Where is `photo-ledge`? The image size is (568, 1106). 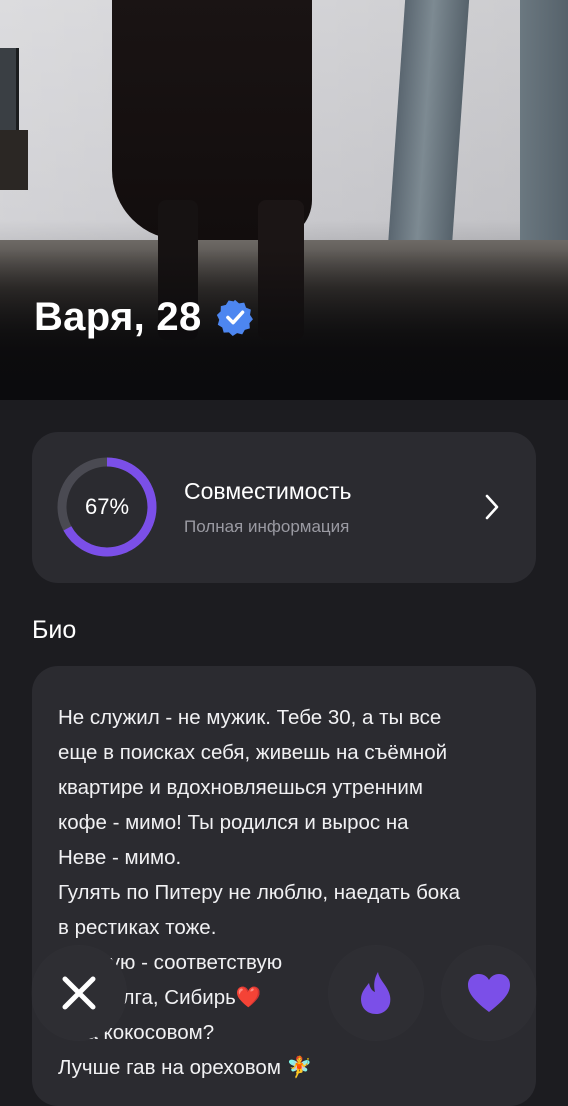
photo-ledge is located at coordinates (14, 160).